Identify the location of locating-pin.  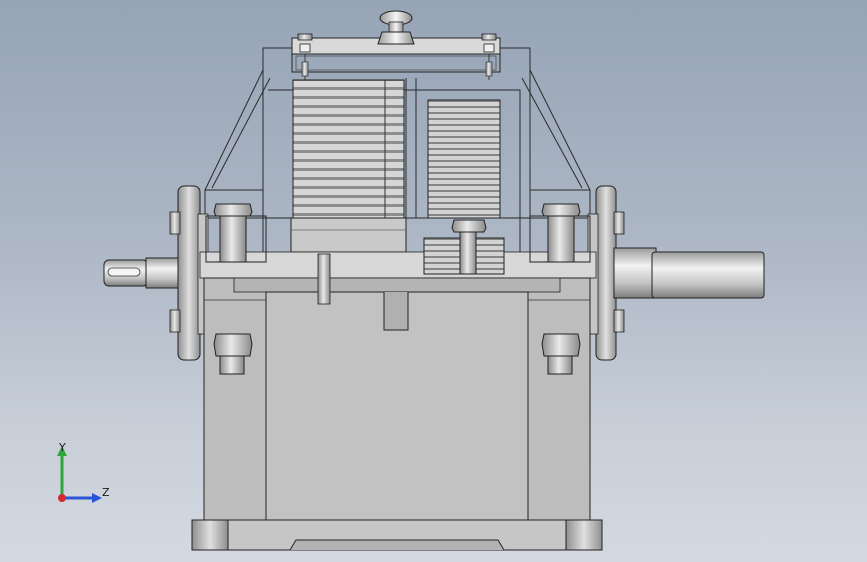
(324, 279).